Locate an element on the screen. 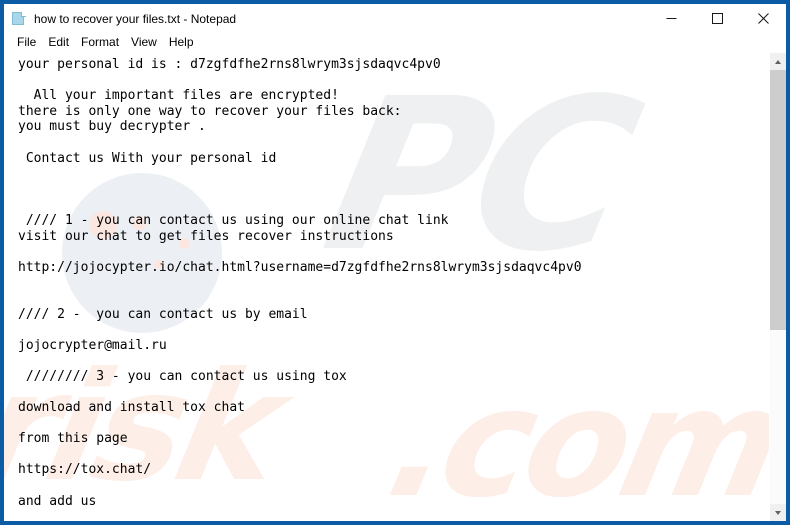 This screenshot has width=790, height=525. vertical-scrollbar is located at coordinates (777, 287).